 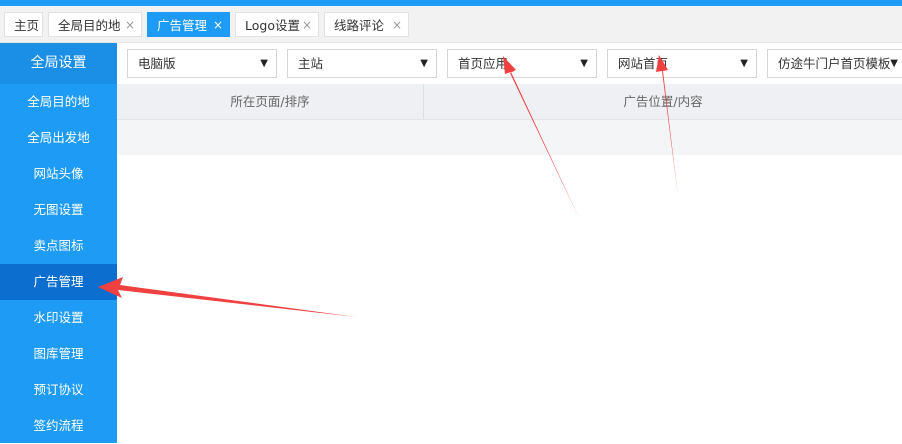 What do you see at coordinates (89, 25) in the screenshot?
I see `tab-label: 全局目的地` at bounding box center [89, 25].